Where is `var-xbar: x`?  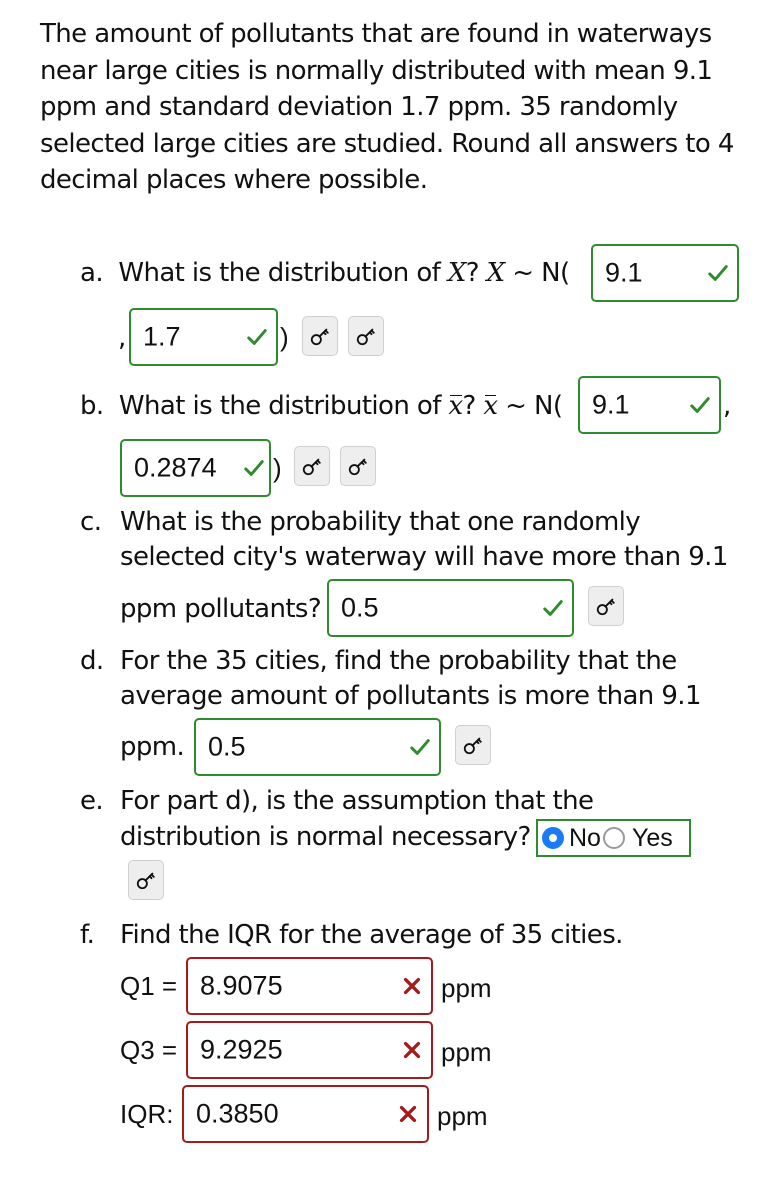 var-xbar: x is located at coordinates (455, 406).